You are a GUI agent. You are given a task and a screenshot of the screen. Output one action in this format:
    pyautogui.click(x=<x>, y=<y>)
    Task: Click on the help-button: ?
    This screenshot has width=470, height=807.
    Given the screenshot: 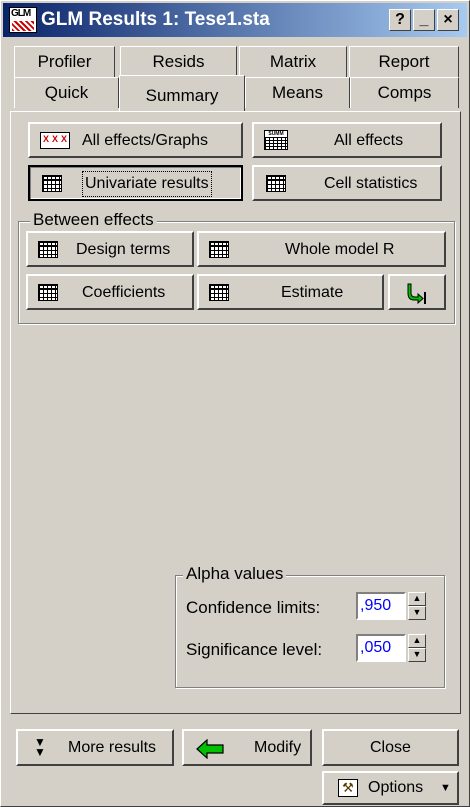 What is the action you would take?
    pyautogui.click(x=400, y=20)
    